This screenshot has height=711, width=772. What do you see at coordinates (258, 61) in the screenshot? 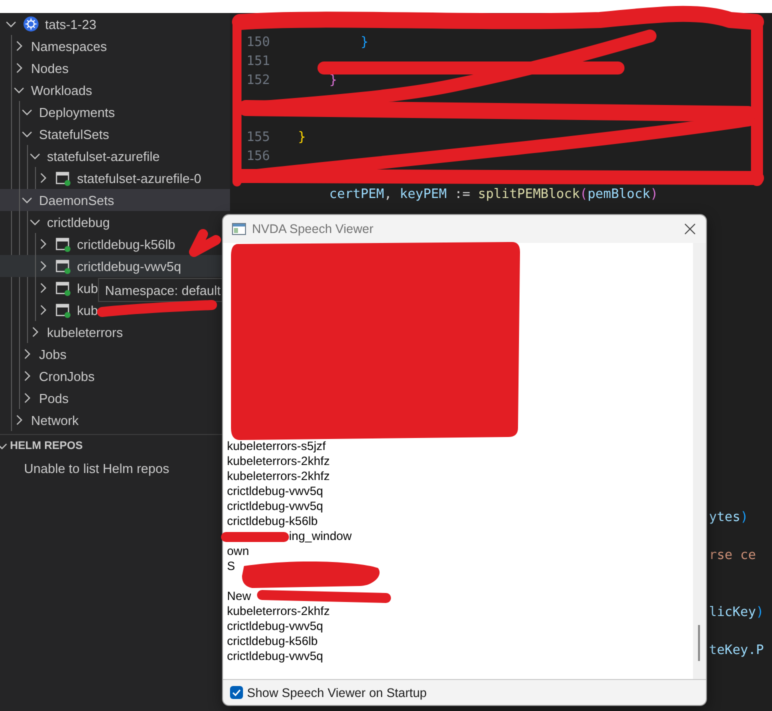
I see `line-number: 151` at bounding box center [258, 61].